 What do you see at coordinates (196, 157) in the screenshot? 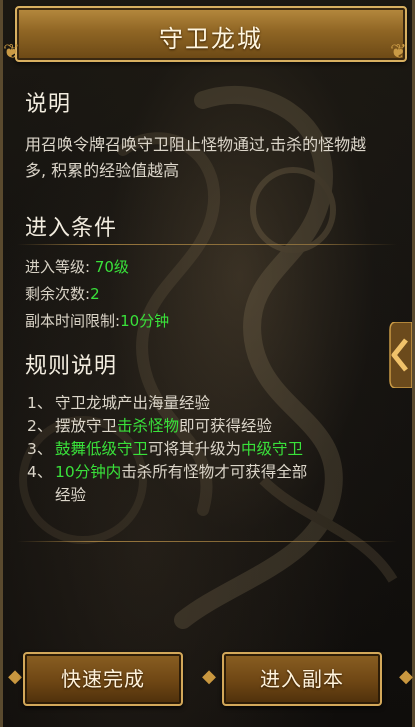
I see `description-text: 用召唤令牌召唤守卫阻止怪物通过,击杀的怪物越多, 积累的经验值越高` at bounding box center [196, 157].